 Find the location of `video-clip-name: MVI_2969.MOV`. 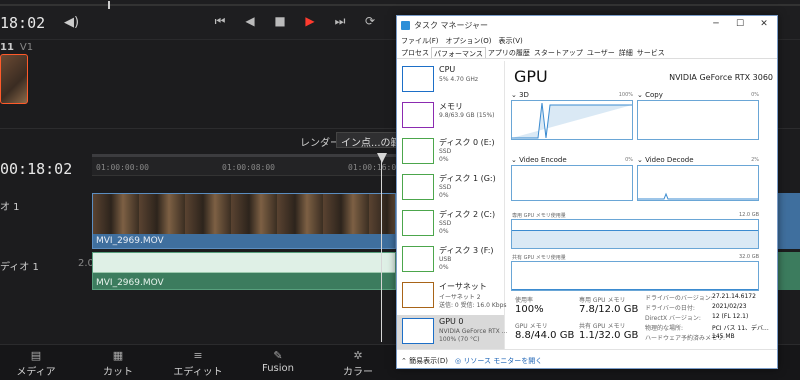

video-clip-name: MVI_2969.MOV is located at coordinates (130, 241).